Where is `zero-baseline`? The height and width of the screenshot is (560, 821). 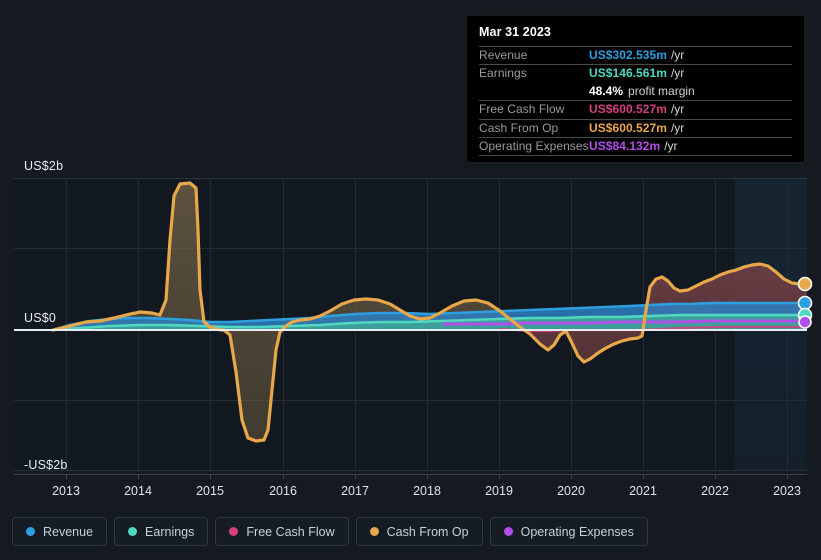 zero-baseline is located at coordinates (410, 330).